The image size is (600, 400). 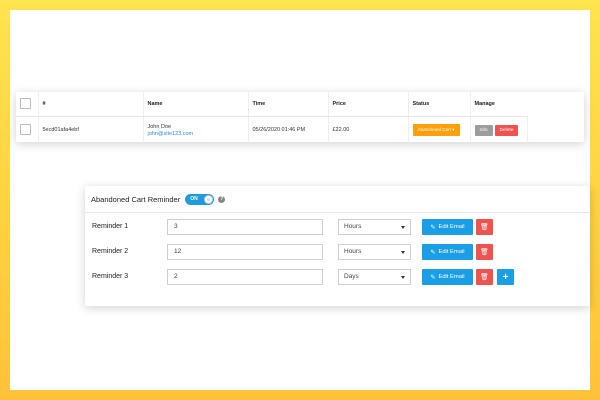 I want to click on info-button: Info, so click(x=483, y=130).